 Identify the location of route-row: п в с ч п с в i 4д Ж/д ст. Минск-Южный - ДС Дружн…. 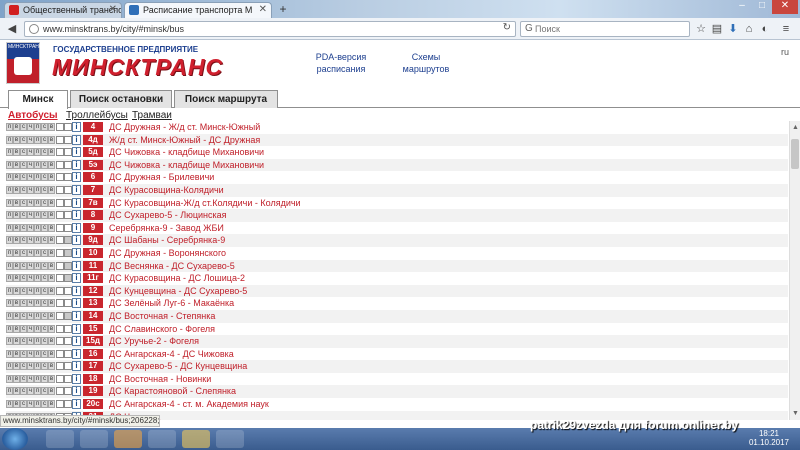
(397, 140).